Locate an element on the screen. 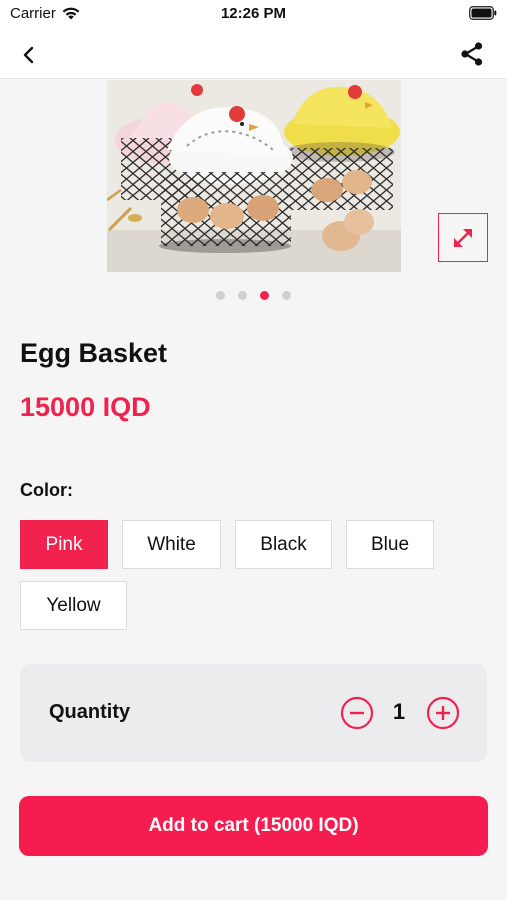 The image size is (507, 900). egg-basket-photo is located at coordinates (254, 176).